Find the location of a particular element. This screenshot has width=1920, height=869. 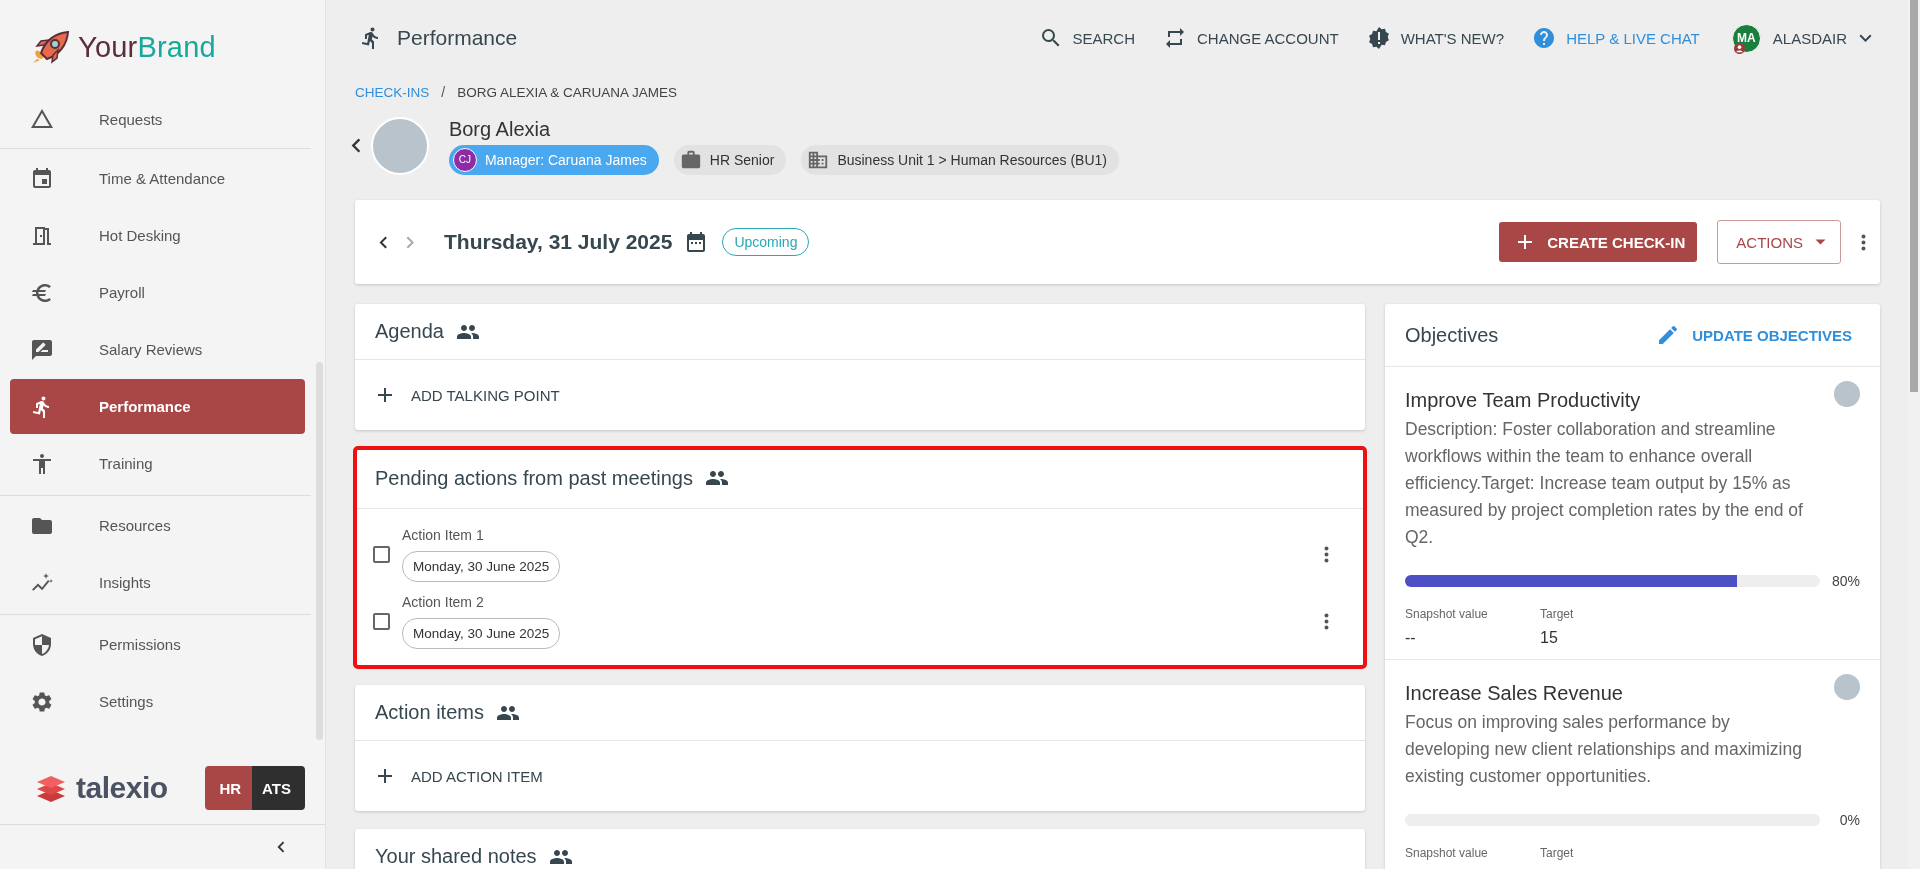

action-item-title: Action Item 2 is located at coordinates (443, 602).